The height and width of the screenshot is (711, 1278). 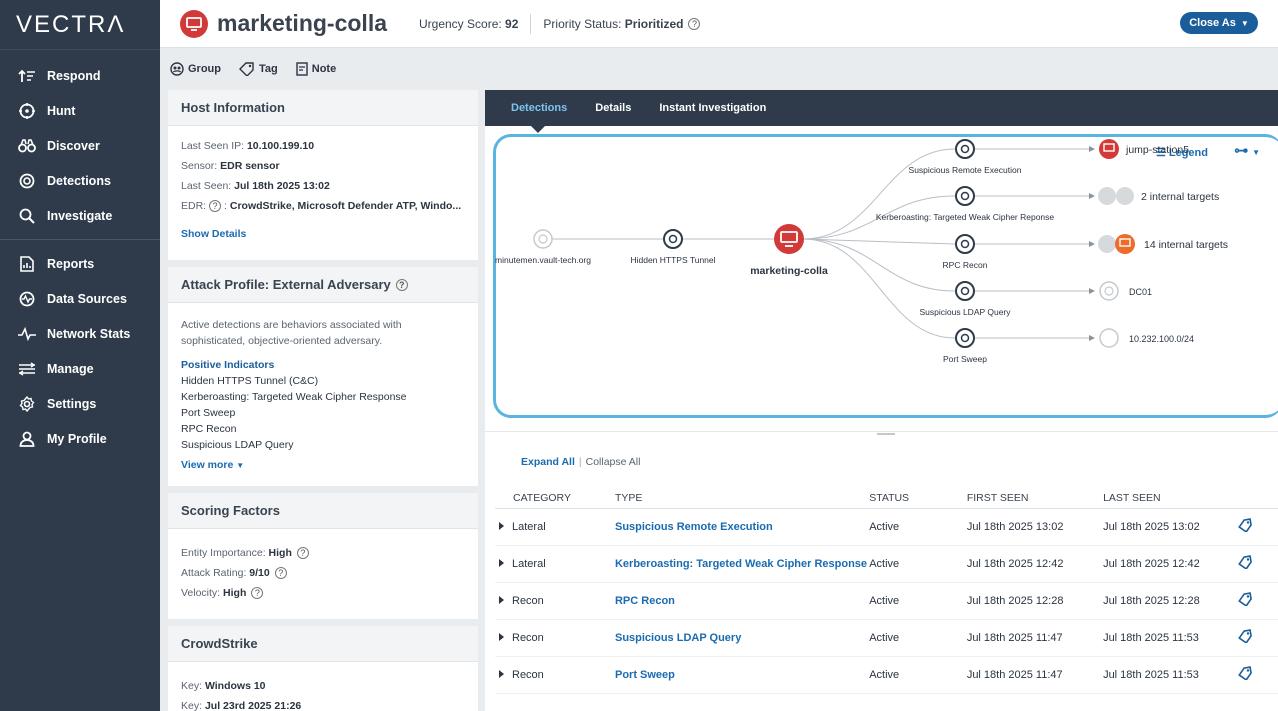 I want to click on sidebar-item-label: Respond, so click(x=74, y=75).